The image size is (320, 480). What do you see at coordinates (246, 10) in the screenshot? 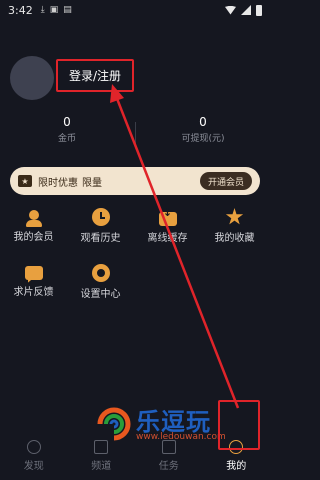
I see `signal-icon` at bounding box center [246, 10].